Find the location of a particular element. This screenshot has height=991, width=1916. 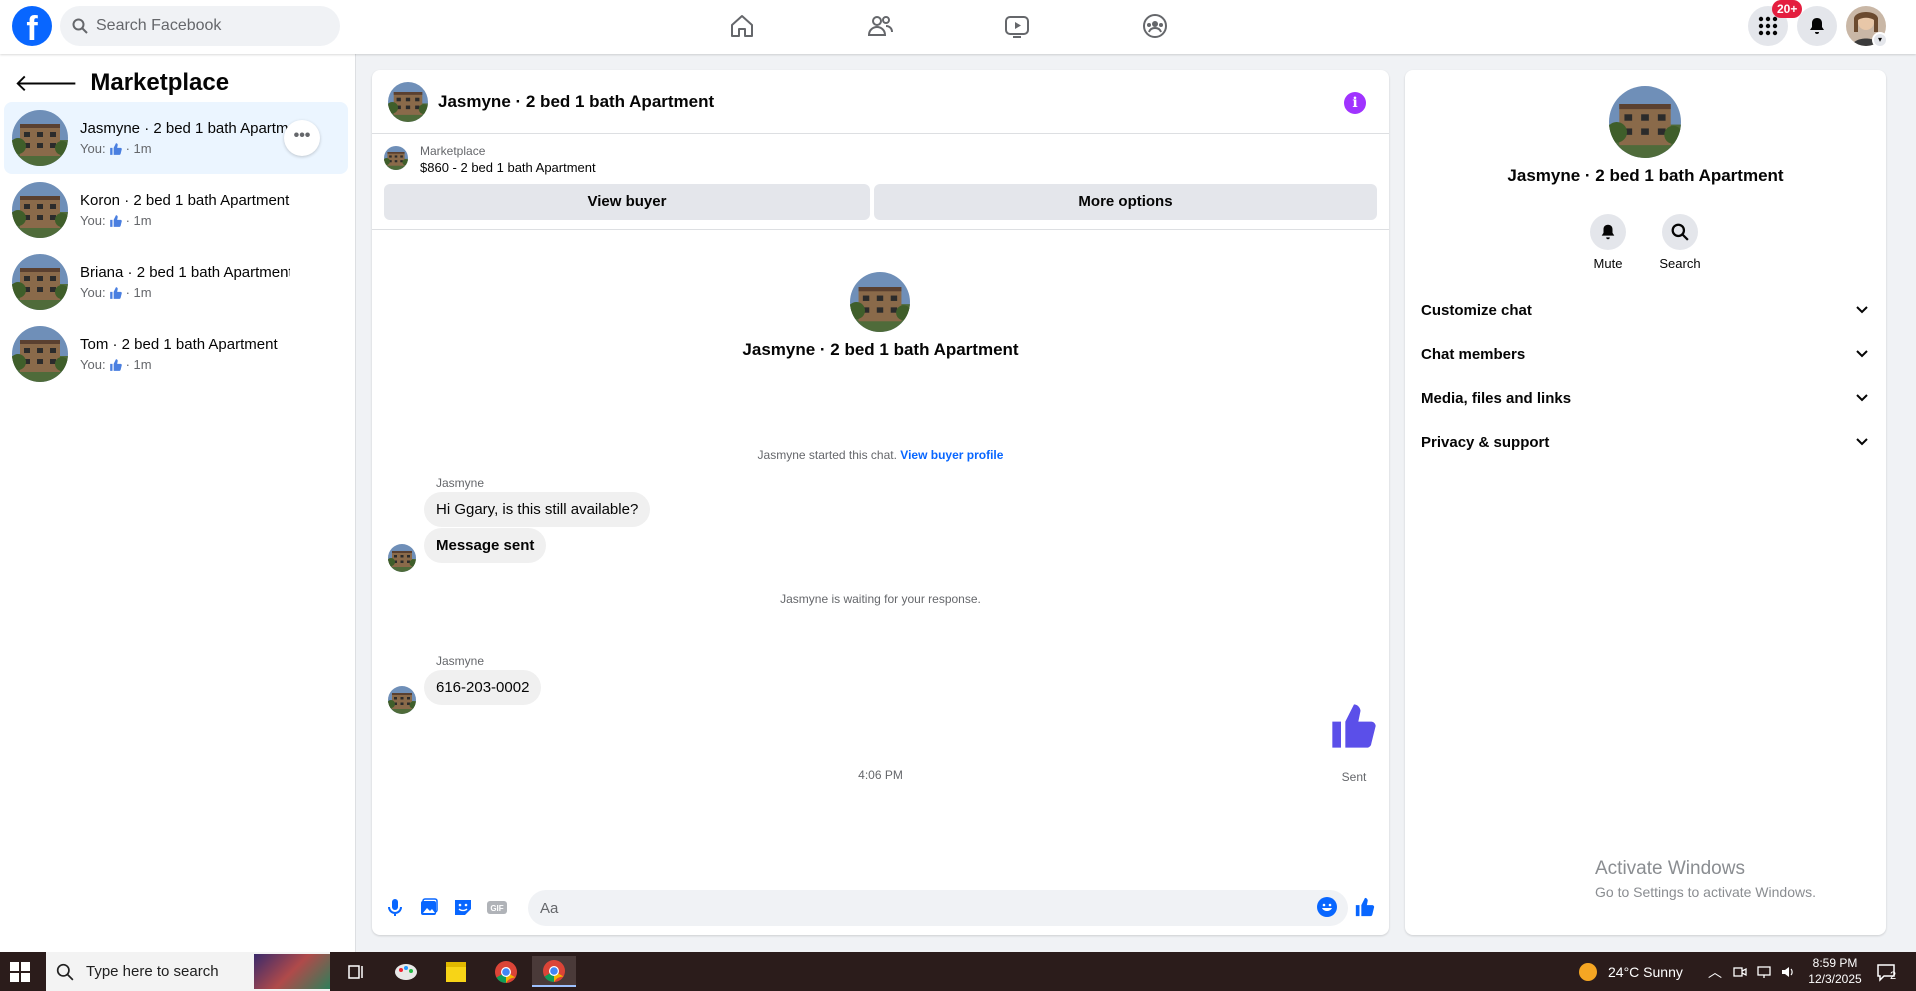

system-tray: ︿ is located at coordinates (1752, 971).